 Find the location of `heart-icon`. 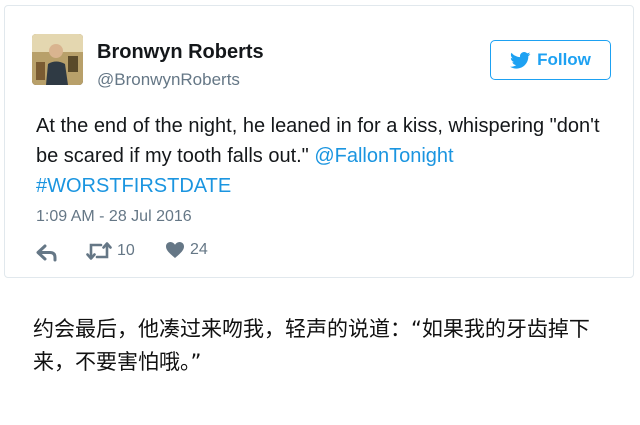

heart-icon is located at coordinates (175, 250).